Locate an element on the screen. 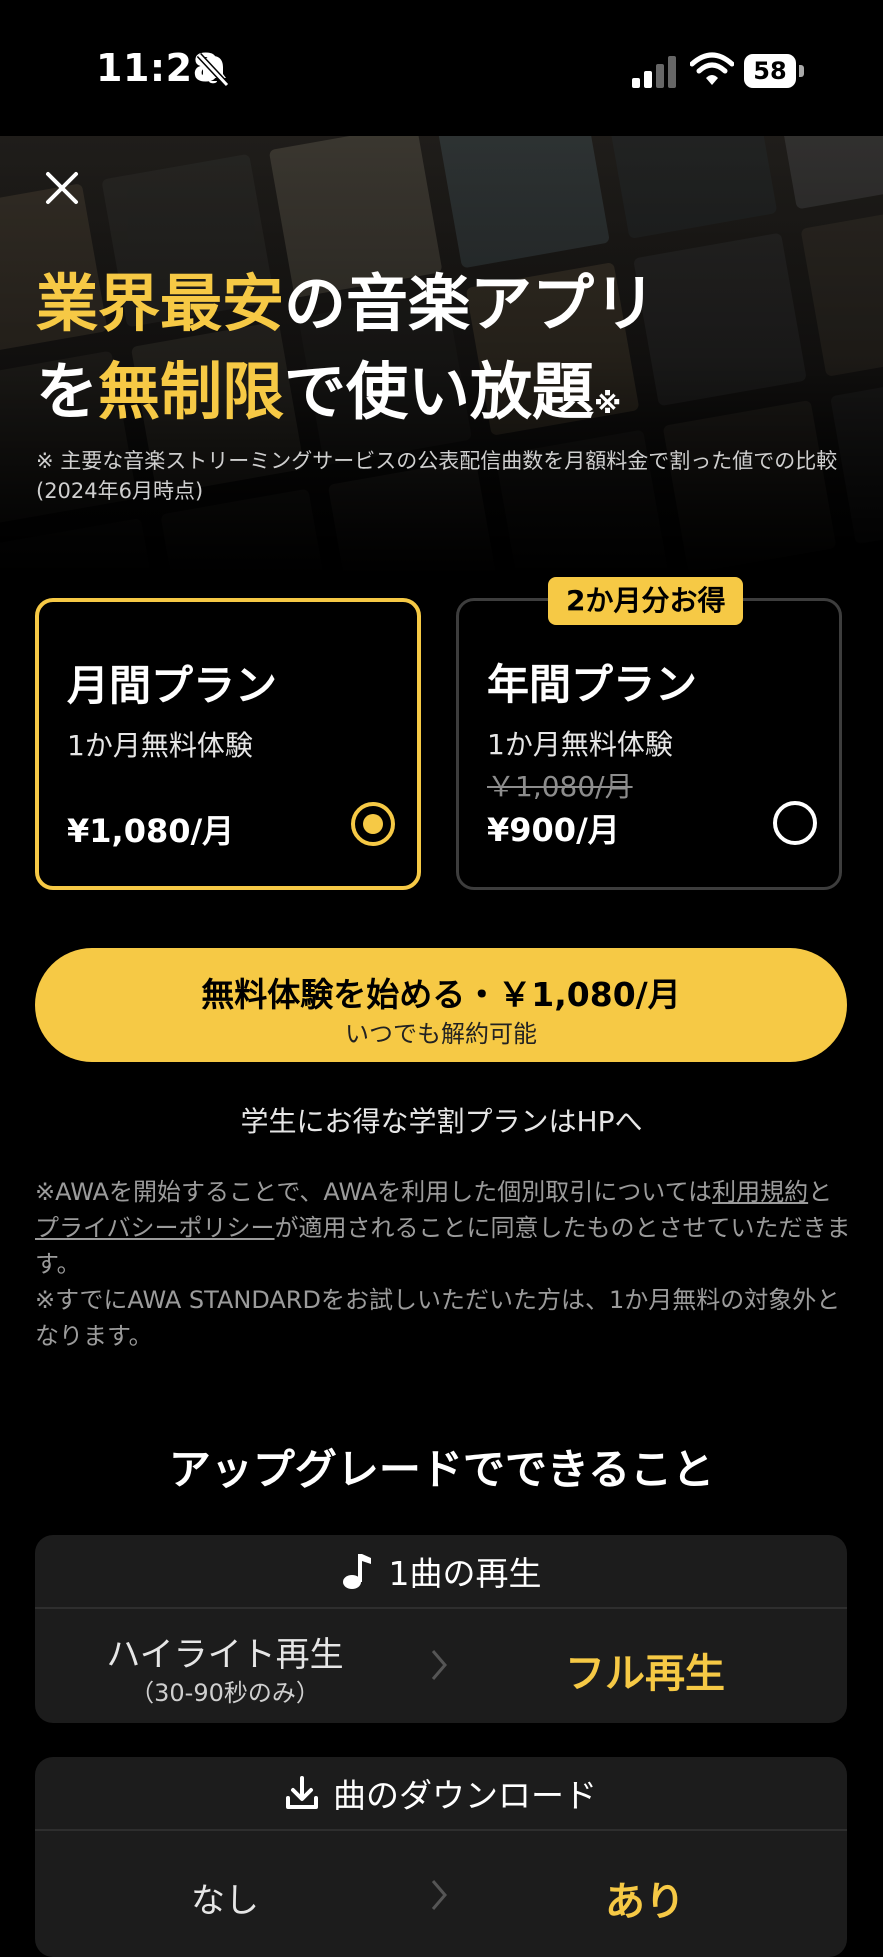 The image size is (883, 1957). plan-price: ¥1,080/月 is located at coordinates (151, 831).